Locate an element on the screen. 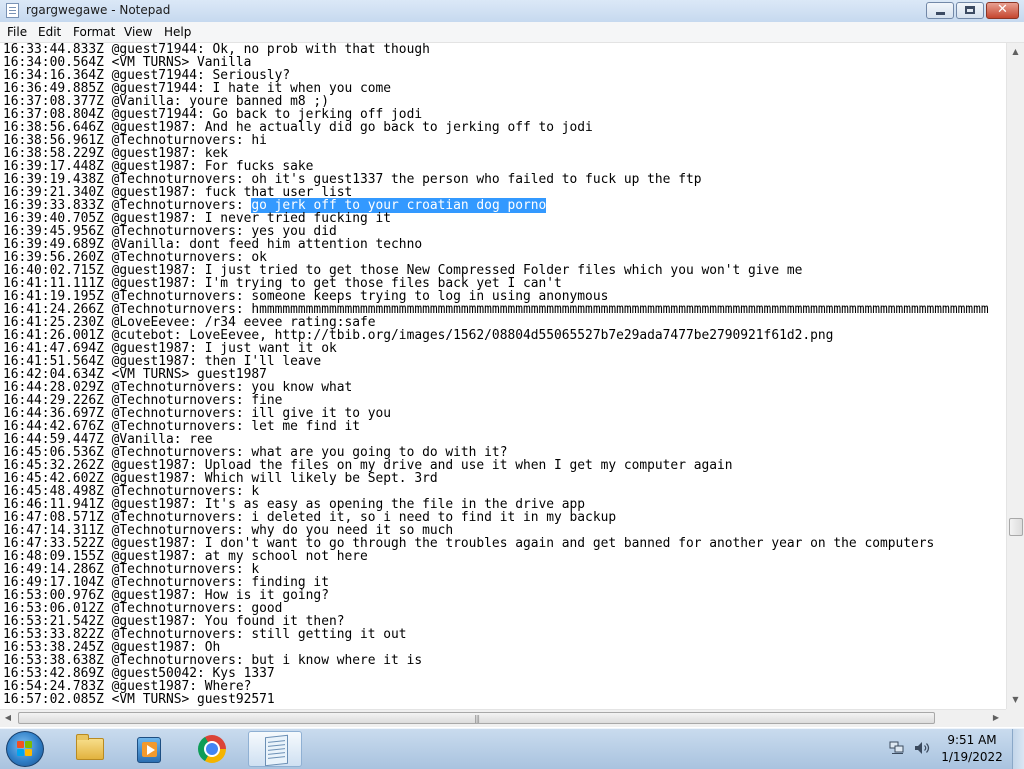 This screenshot has height=769, width=1024. vertical-scrollbar: ▲ ▼ is located at coordinates (1015, 376).